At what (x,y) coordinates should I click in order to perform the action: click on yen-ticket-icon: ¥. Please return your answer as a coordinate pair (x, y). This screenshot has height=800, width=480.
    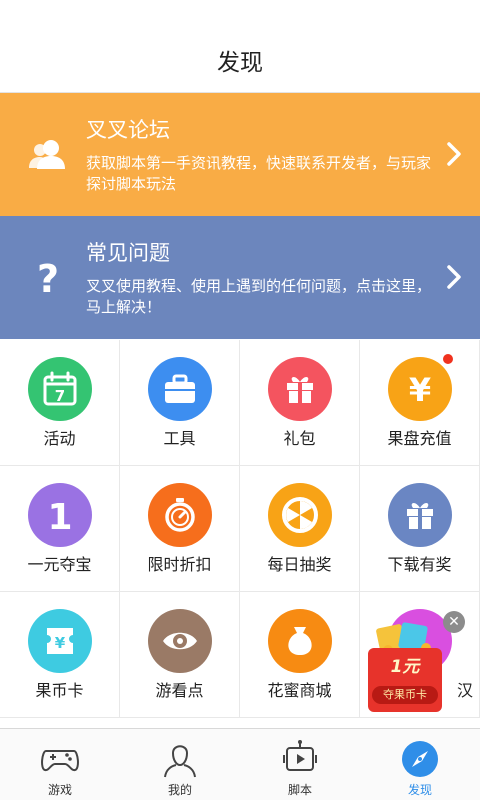
    Looking at the image, I should click on (60, 641).